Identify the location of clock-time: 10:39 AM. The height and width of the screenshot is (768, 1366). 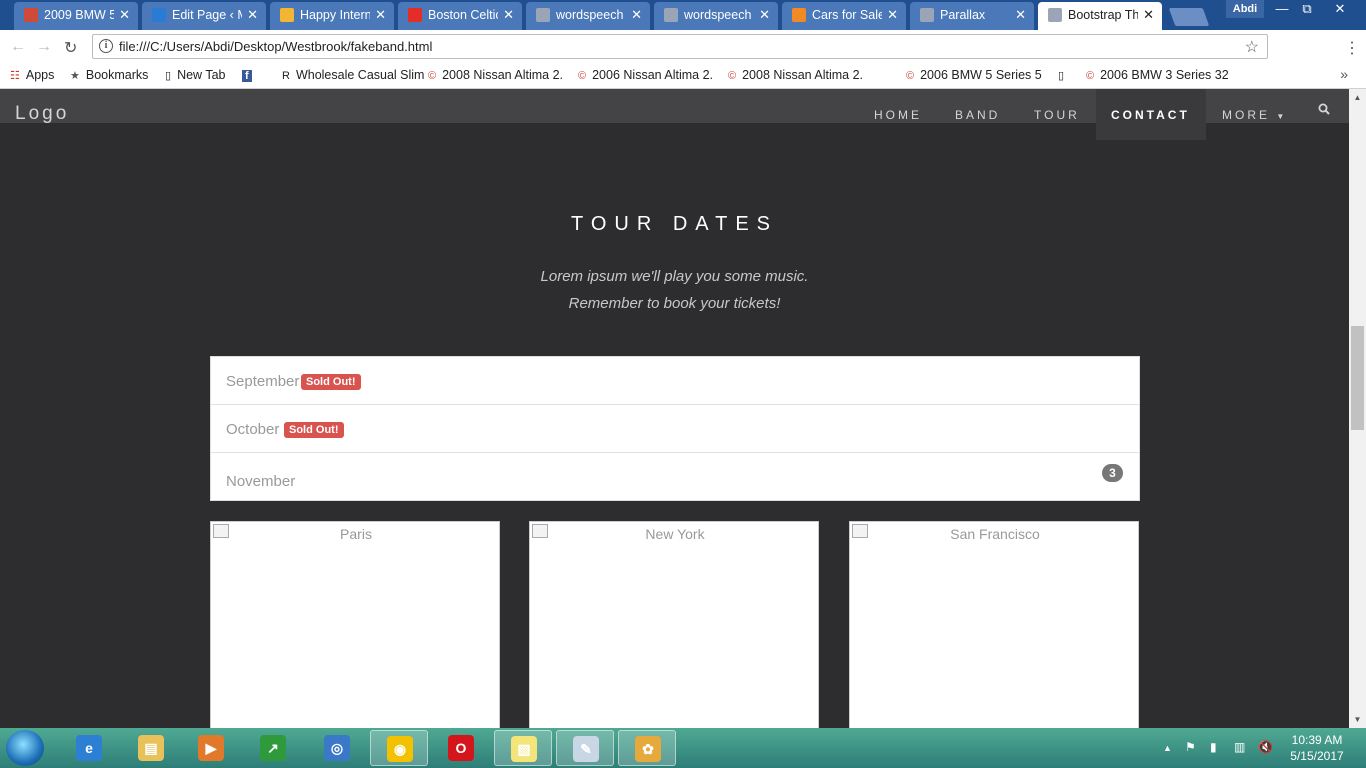
(1317, 740).